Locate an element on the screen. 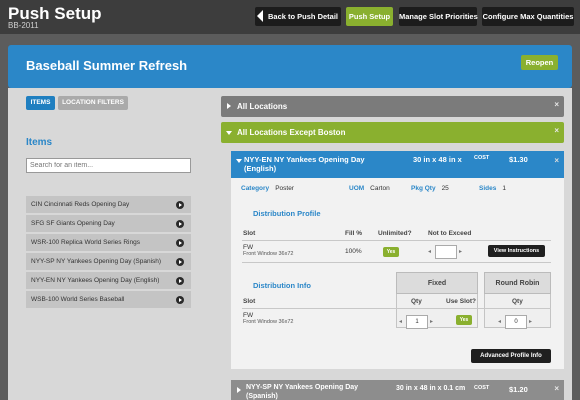 This screenshot has height=400, width=580. round-robin-header: Round Robin is located at coordinates (517, 283).